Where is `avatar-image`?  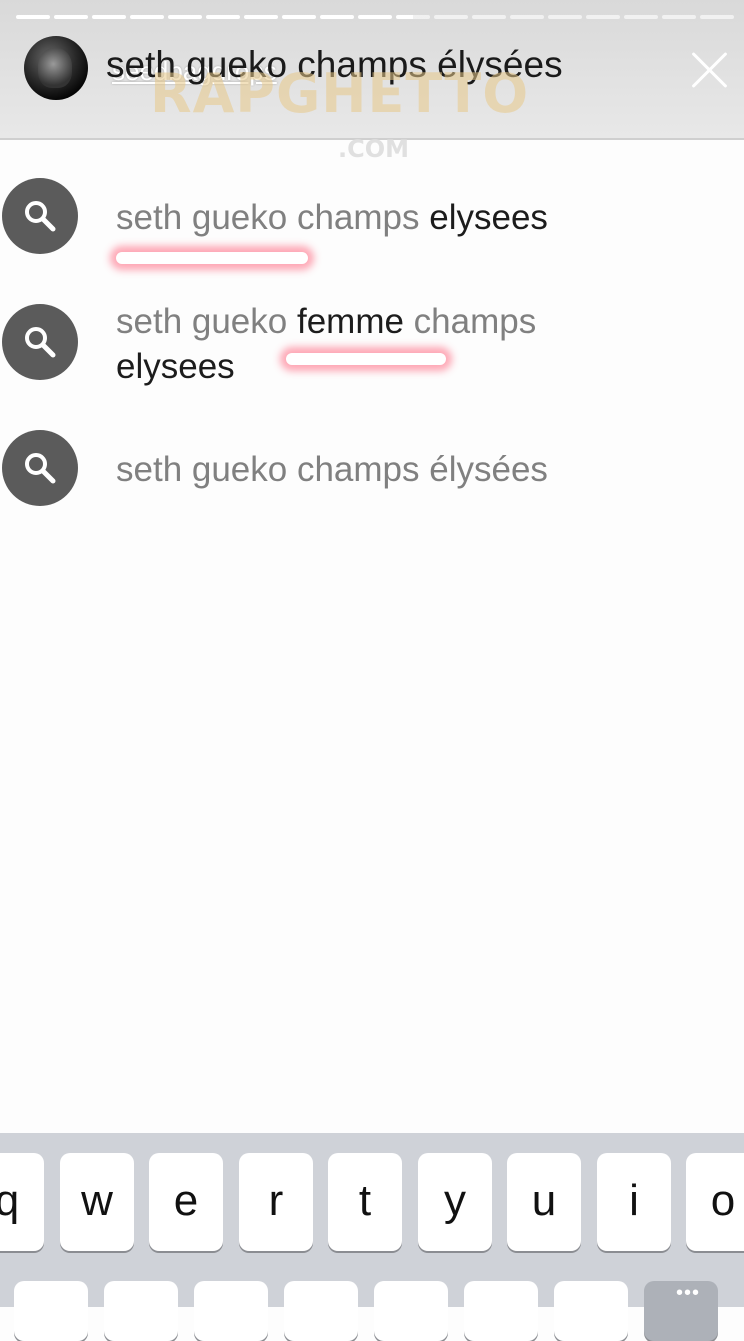 avatar-image is located at coordinates (55, 68).